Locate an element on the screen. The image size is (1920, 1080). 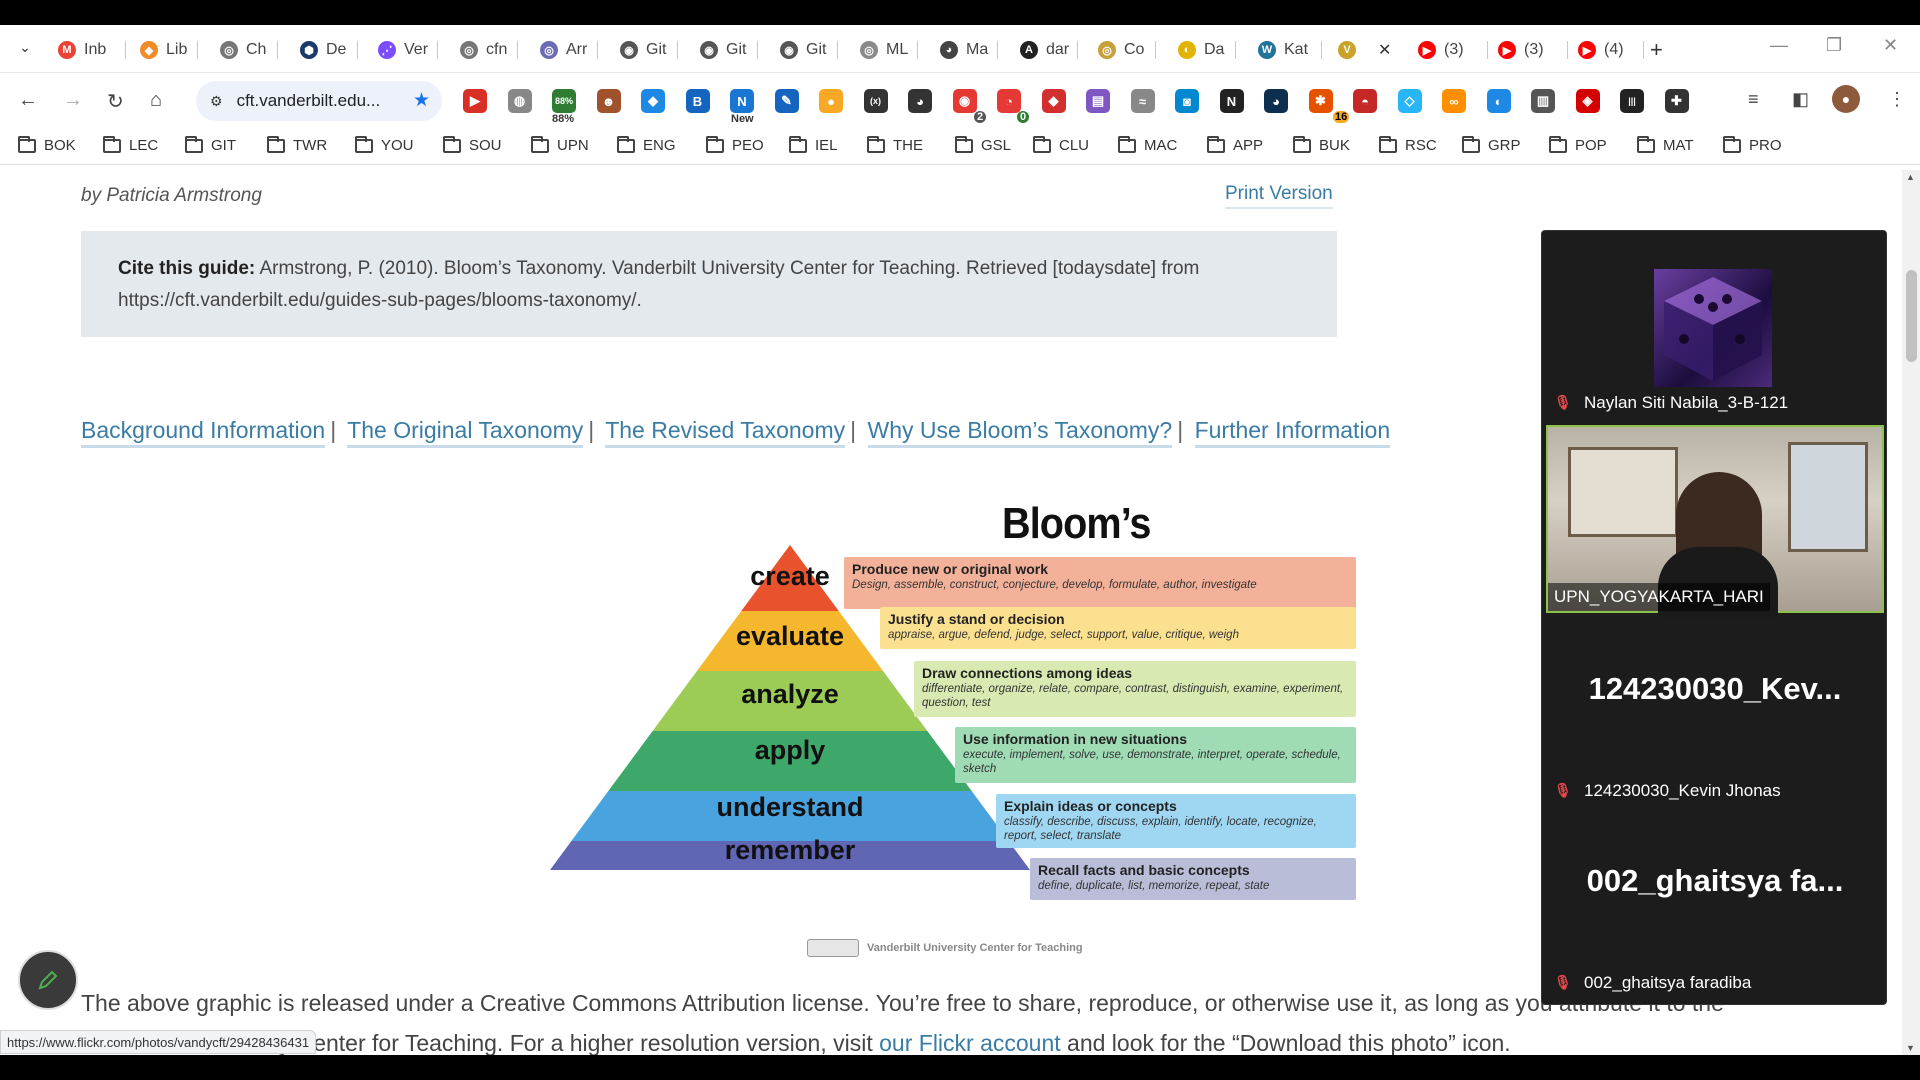
browser-tab: ◐ Da is located at coordinates (1207, 50).